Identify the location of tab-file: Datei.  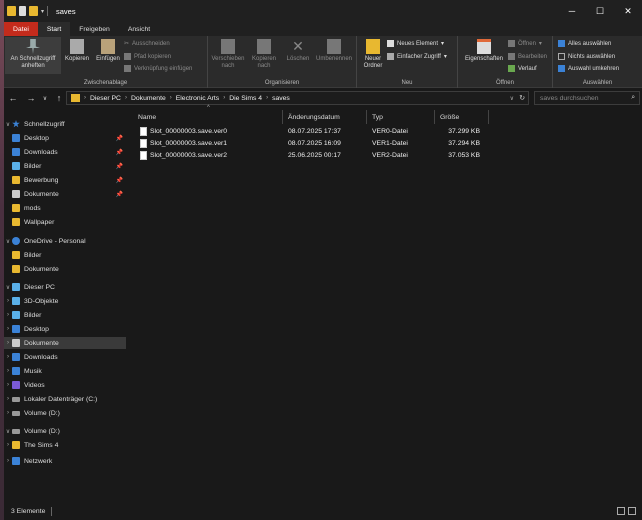
(21, 29).